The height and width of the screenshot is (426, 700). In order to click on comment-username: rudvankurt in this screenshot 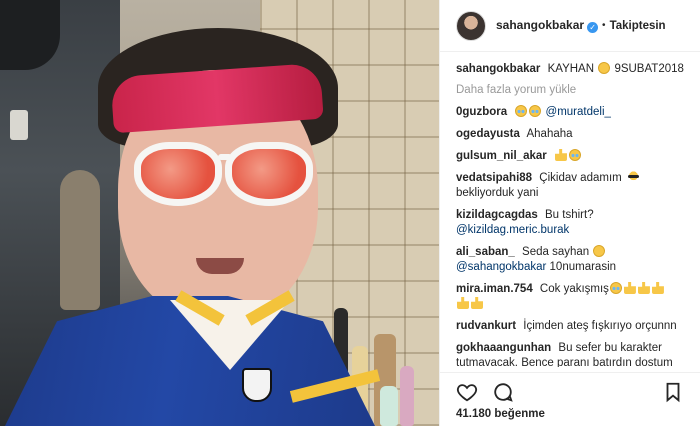, I will do `click(486, 326)`.